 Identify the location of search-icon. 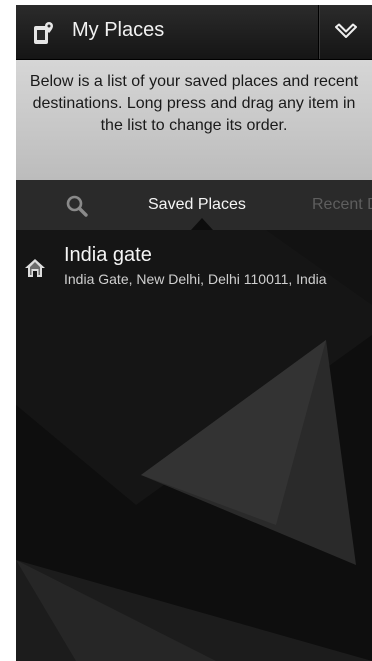
(77, 206).